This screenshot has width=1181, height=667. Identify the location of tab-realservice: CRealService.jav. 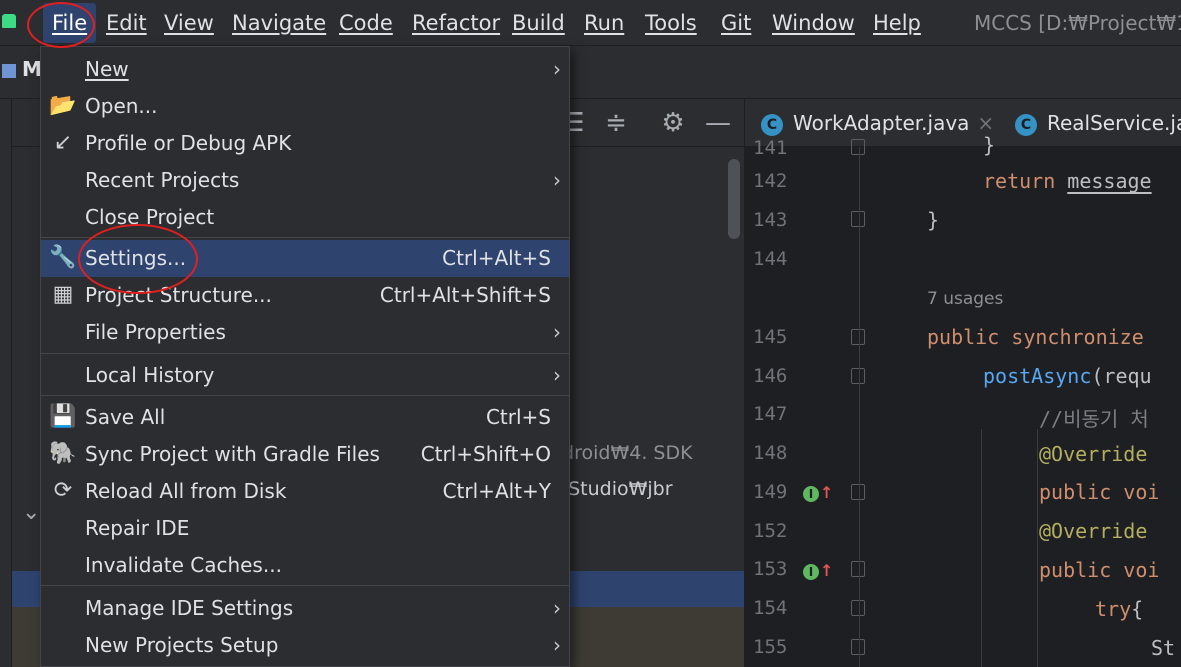
(1098, 123).